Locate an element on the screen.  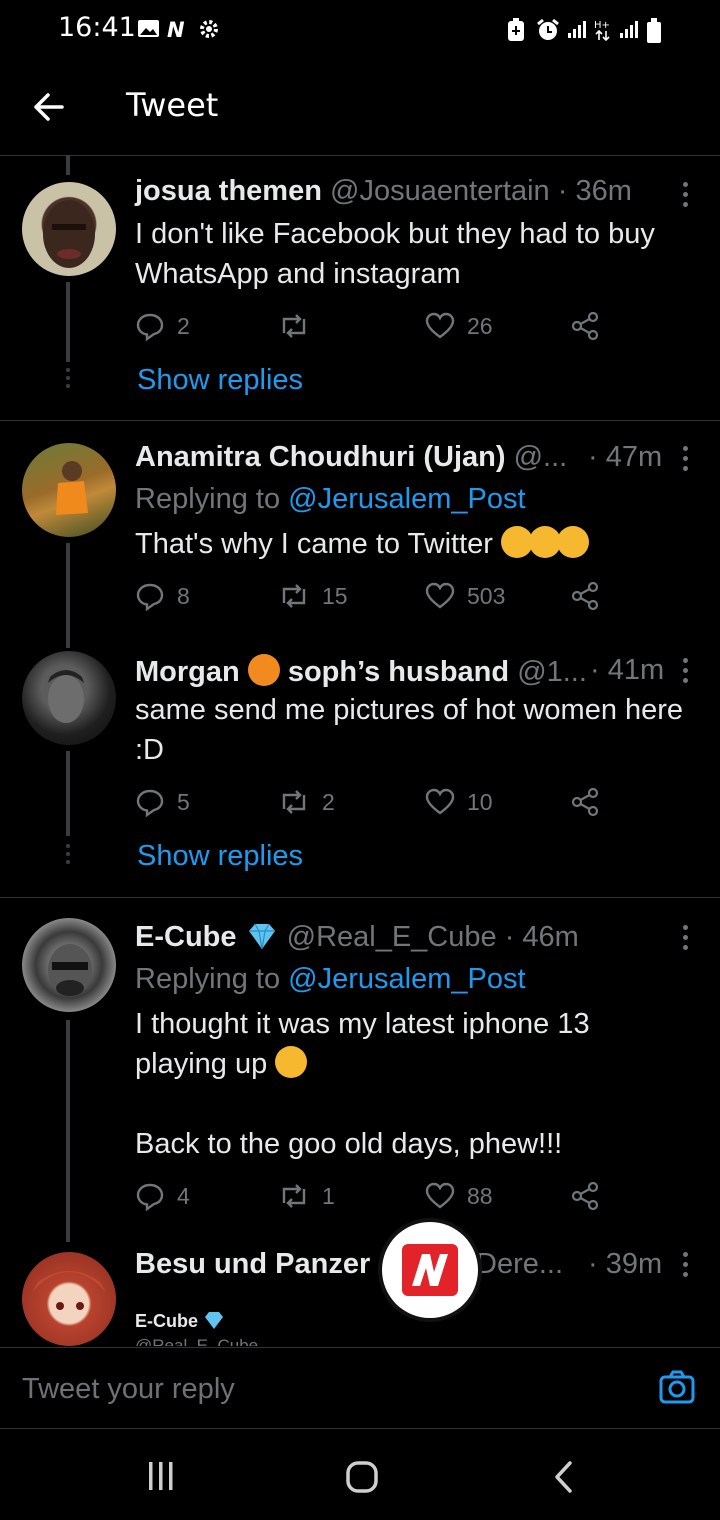
author-name: Besu und Panzer is located at coordinates (252, 1264).